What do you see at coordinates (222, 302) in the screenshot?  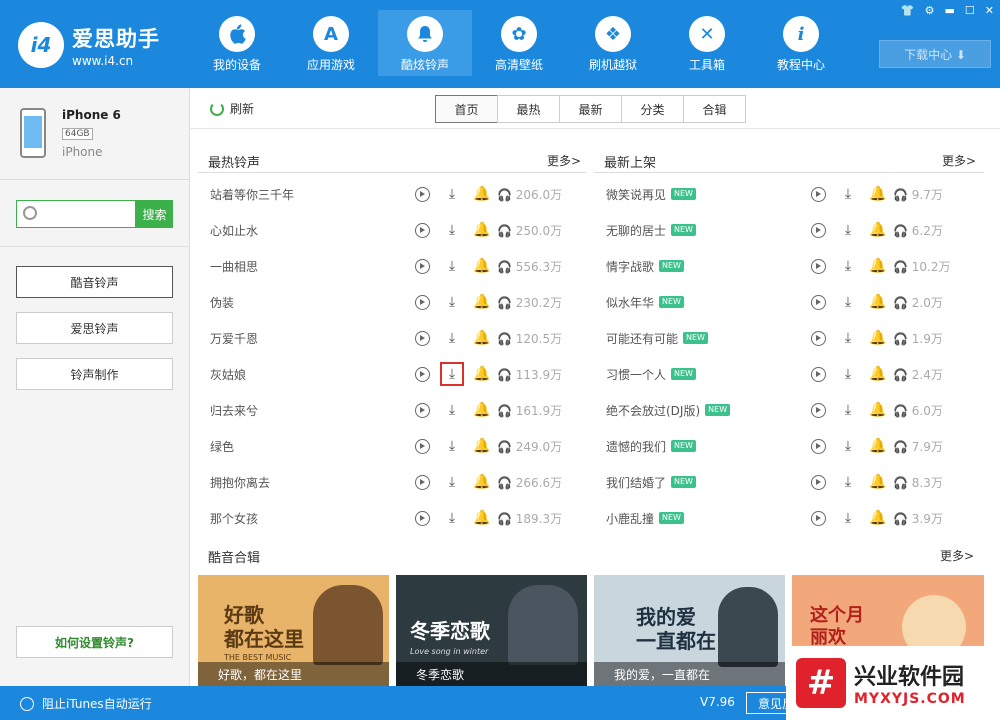 I see `ringtone-name: 伪装` at bounding box center [222, 302].